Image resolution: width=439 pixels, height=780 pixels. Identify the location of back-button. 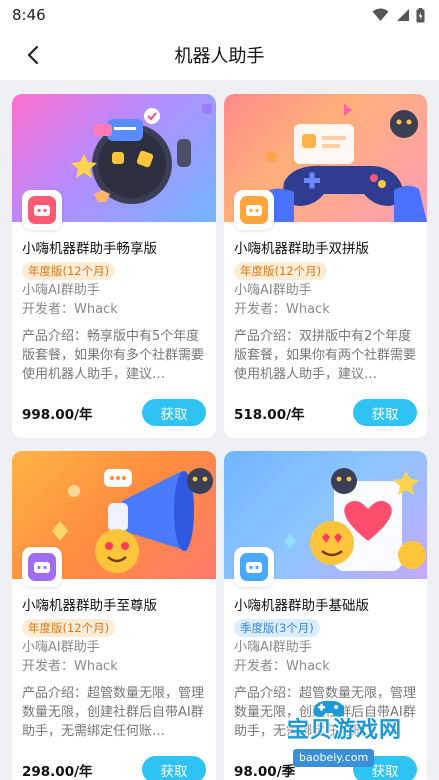
(33, 55).